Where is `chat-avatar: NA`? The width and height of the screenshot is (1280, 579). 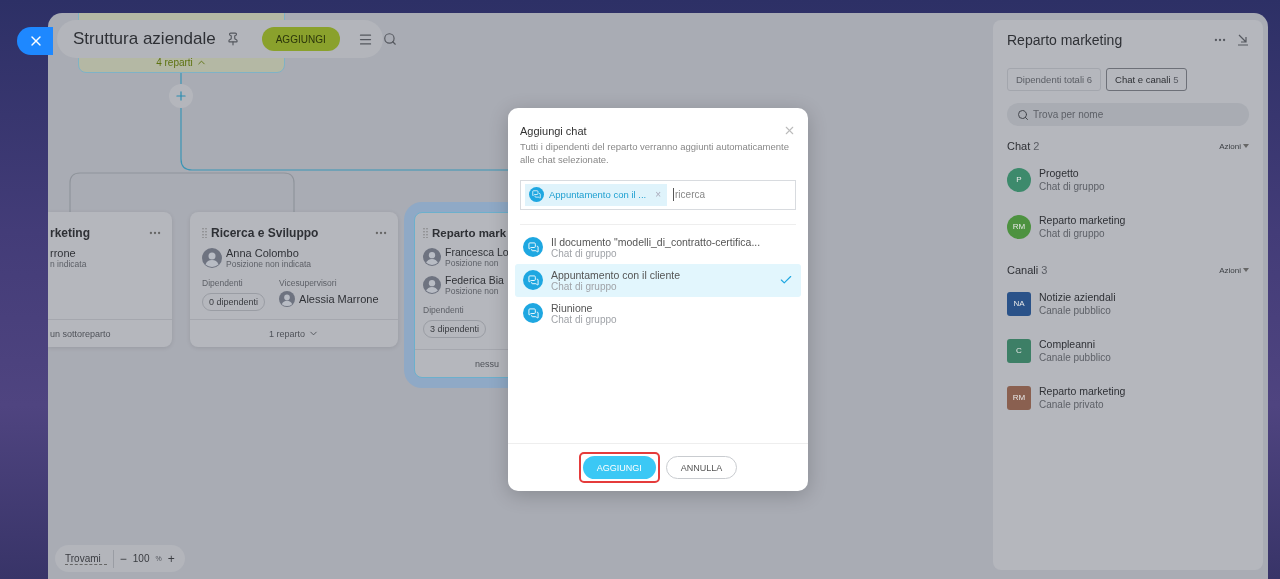
chat-avatar: NA is located at coordinates (1019, 303).